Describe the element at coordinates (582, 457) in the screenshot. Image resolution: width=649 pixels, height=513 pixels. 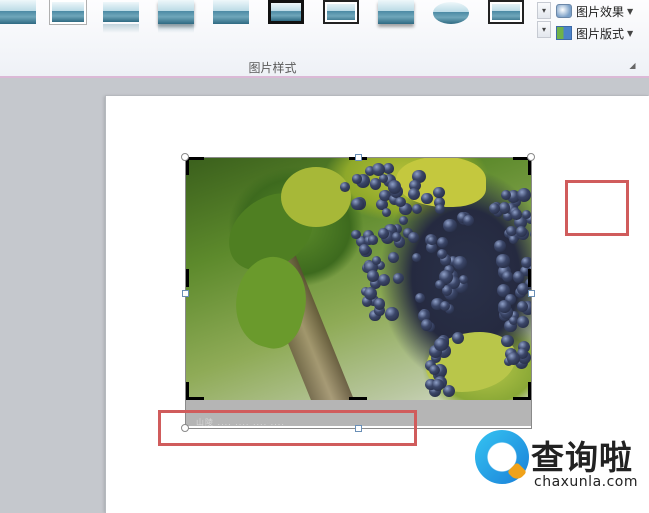
I see `watermark-brand: 查询啦` at that location.